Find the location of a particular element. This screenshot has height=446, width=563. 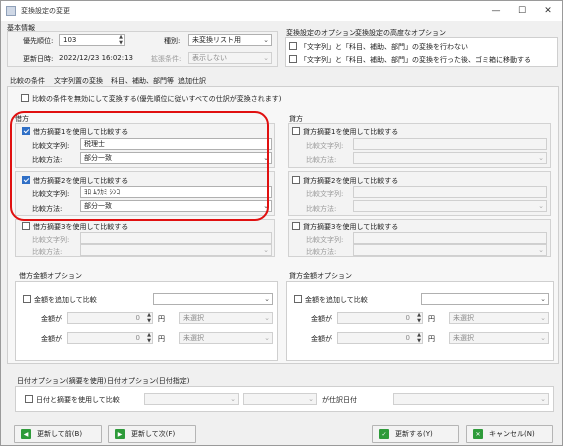

credit-amount1-input: 0 ▲ ▼ is located at coordinates (380, 318).